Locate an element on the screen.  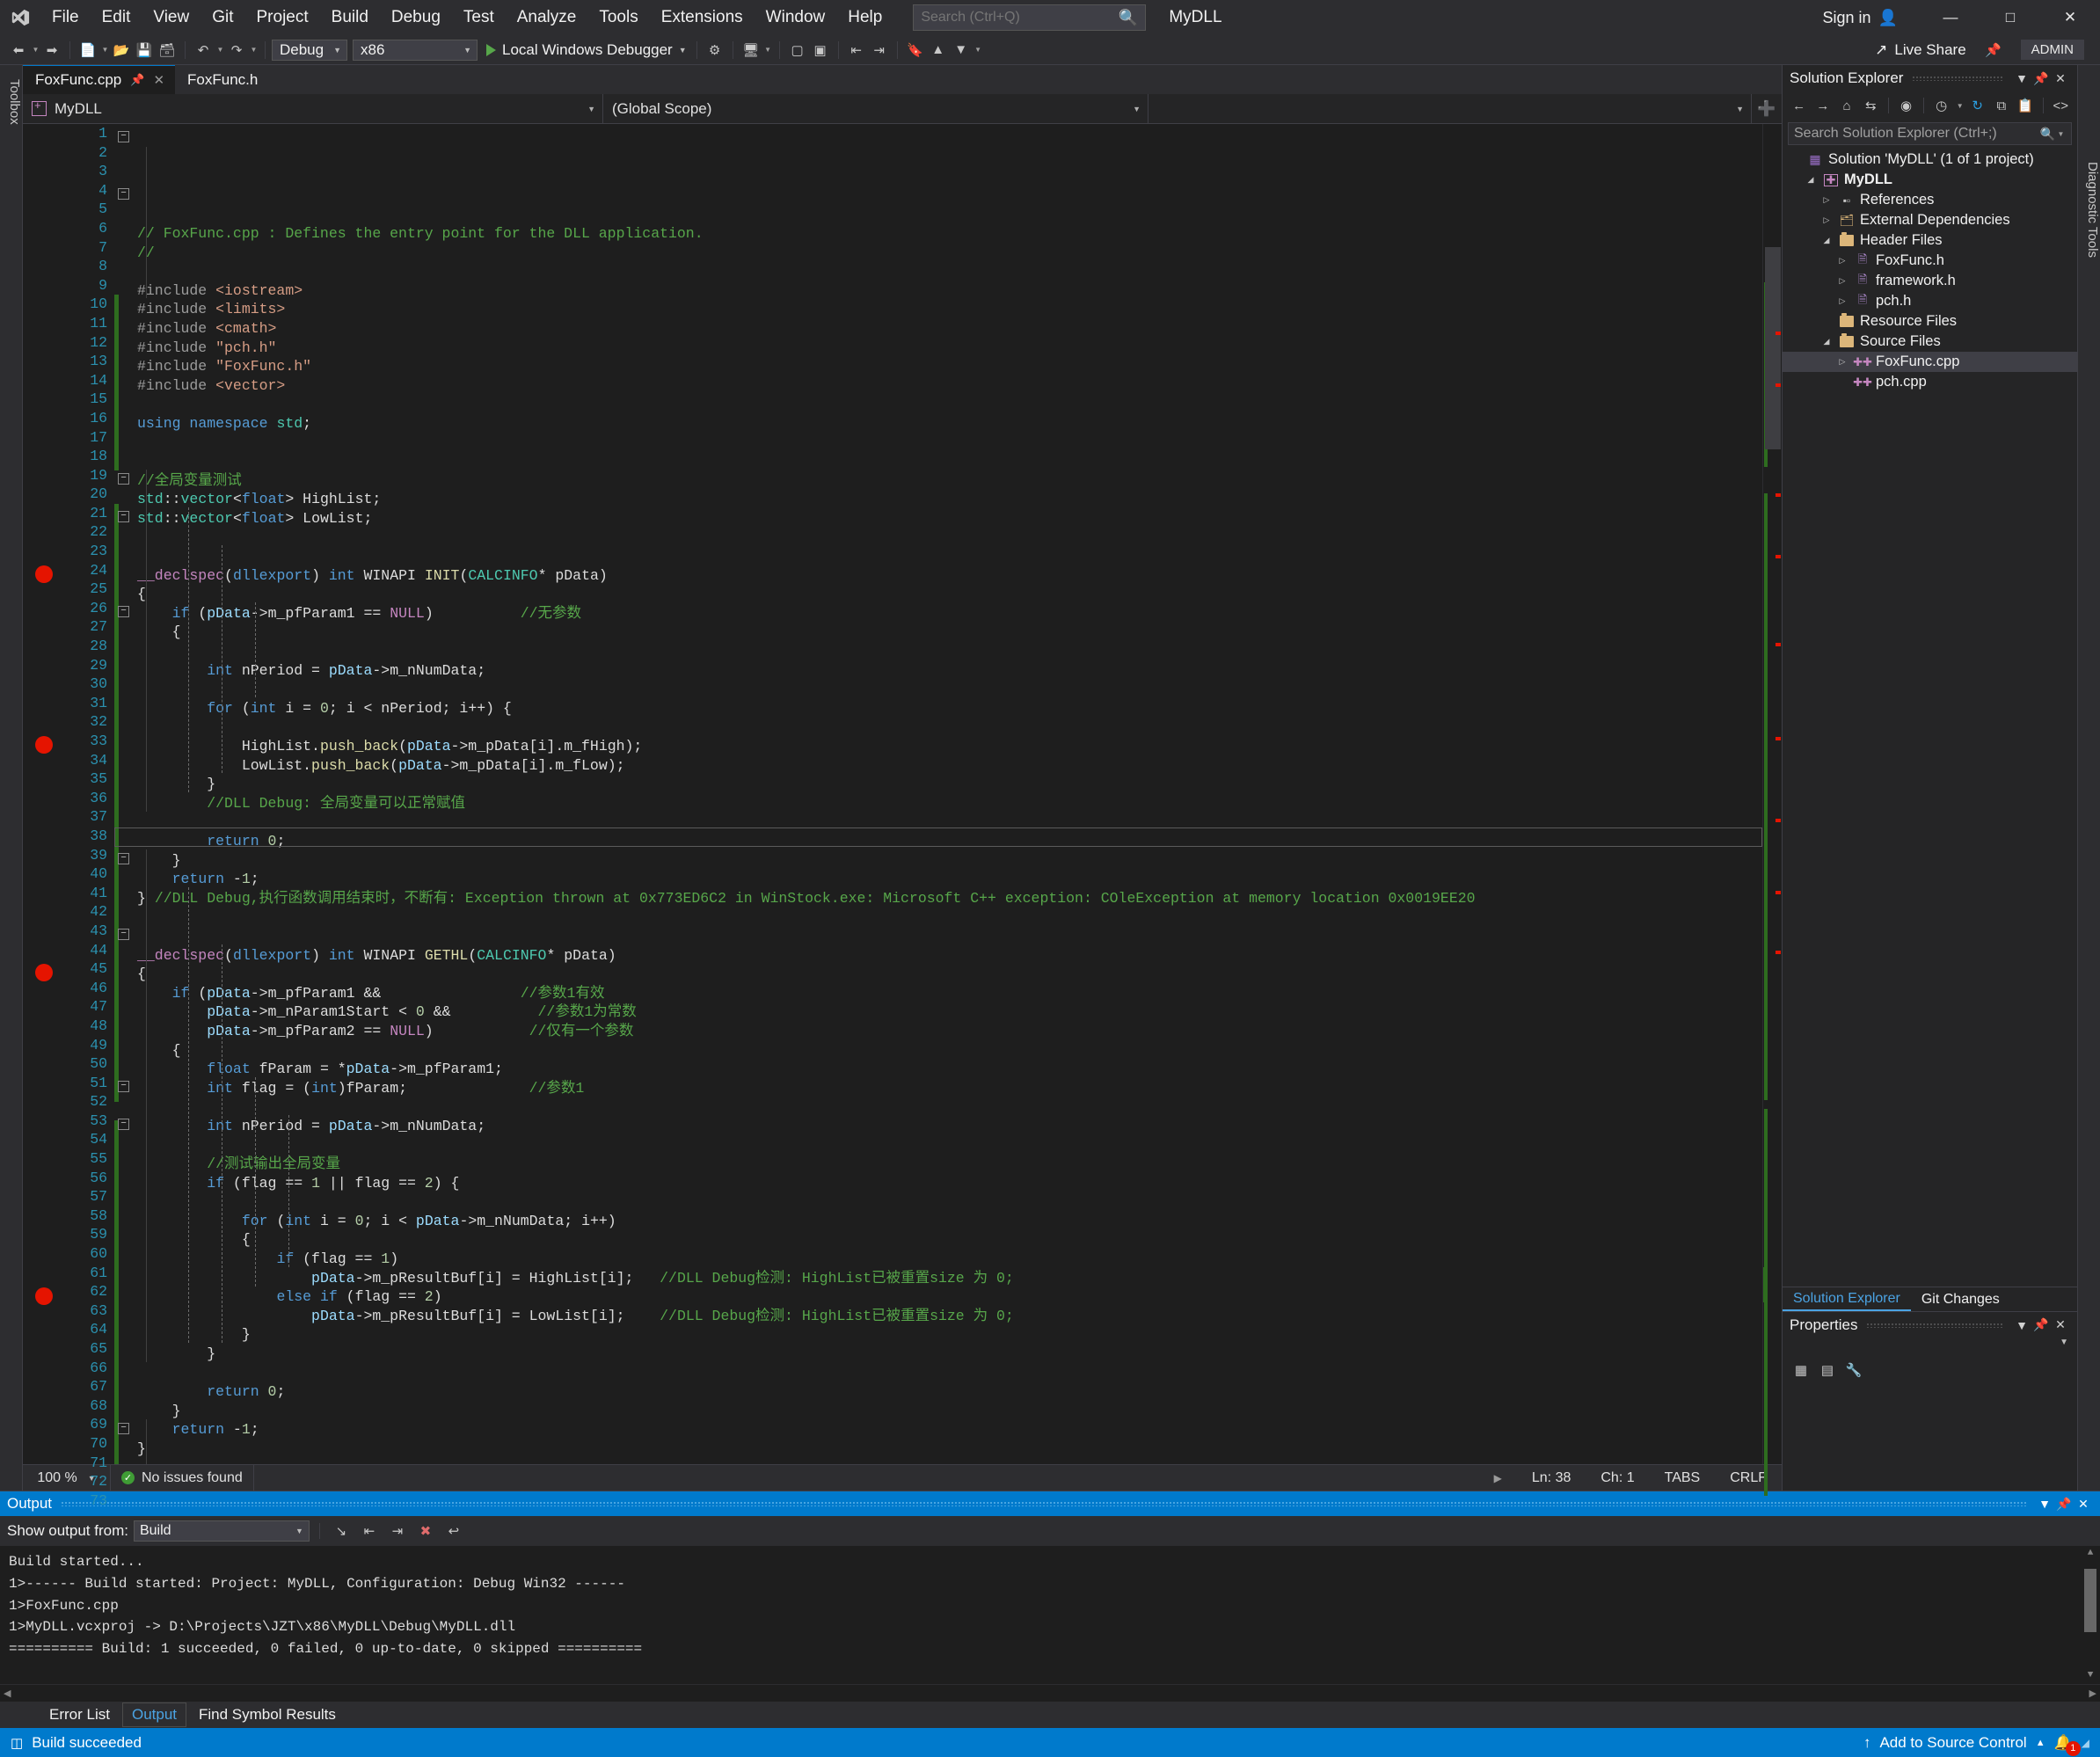
undo-icon: ↶ is located at coordinates (203, 50).